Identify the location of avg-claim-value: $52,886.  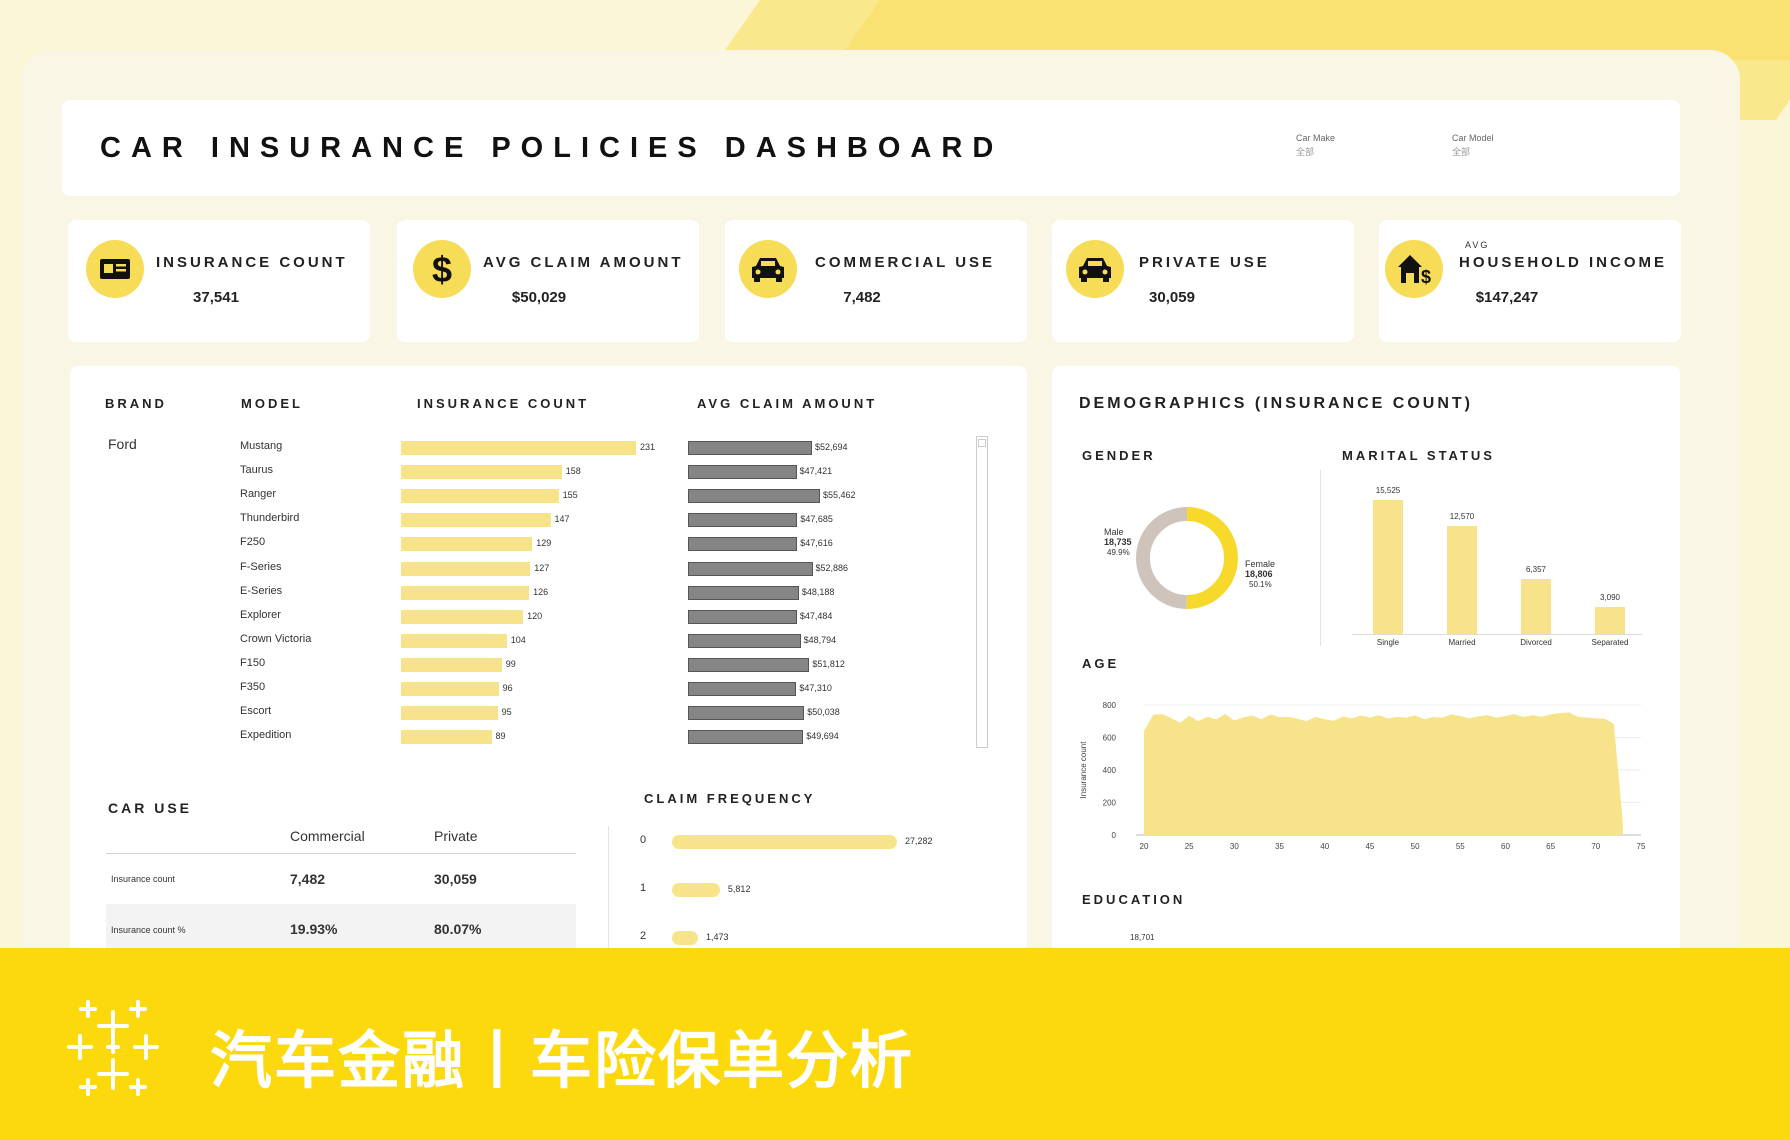
(832, 567).